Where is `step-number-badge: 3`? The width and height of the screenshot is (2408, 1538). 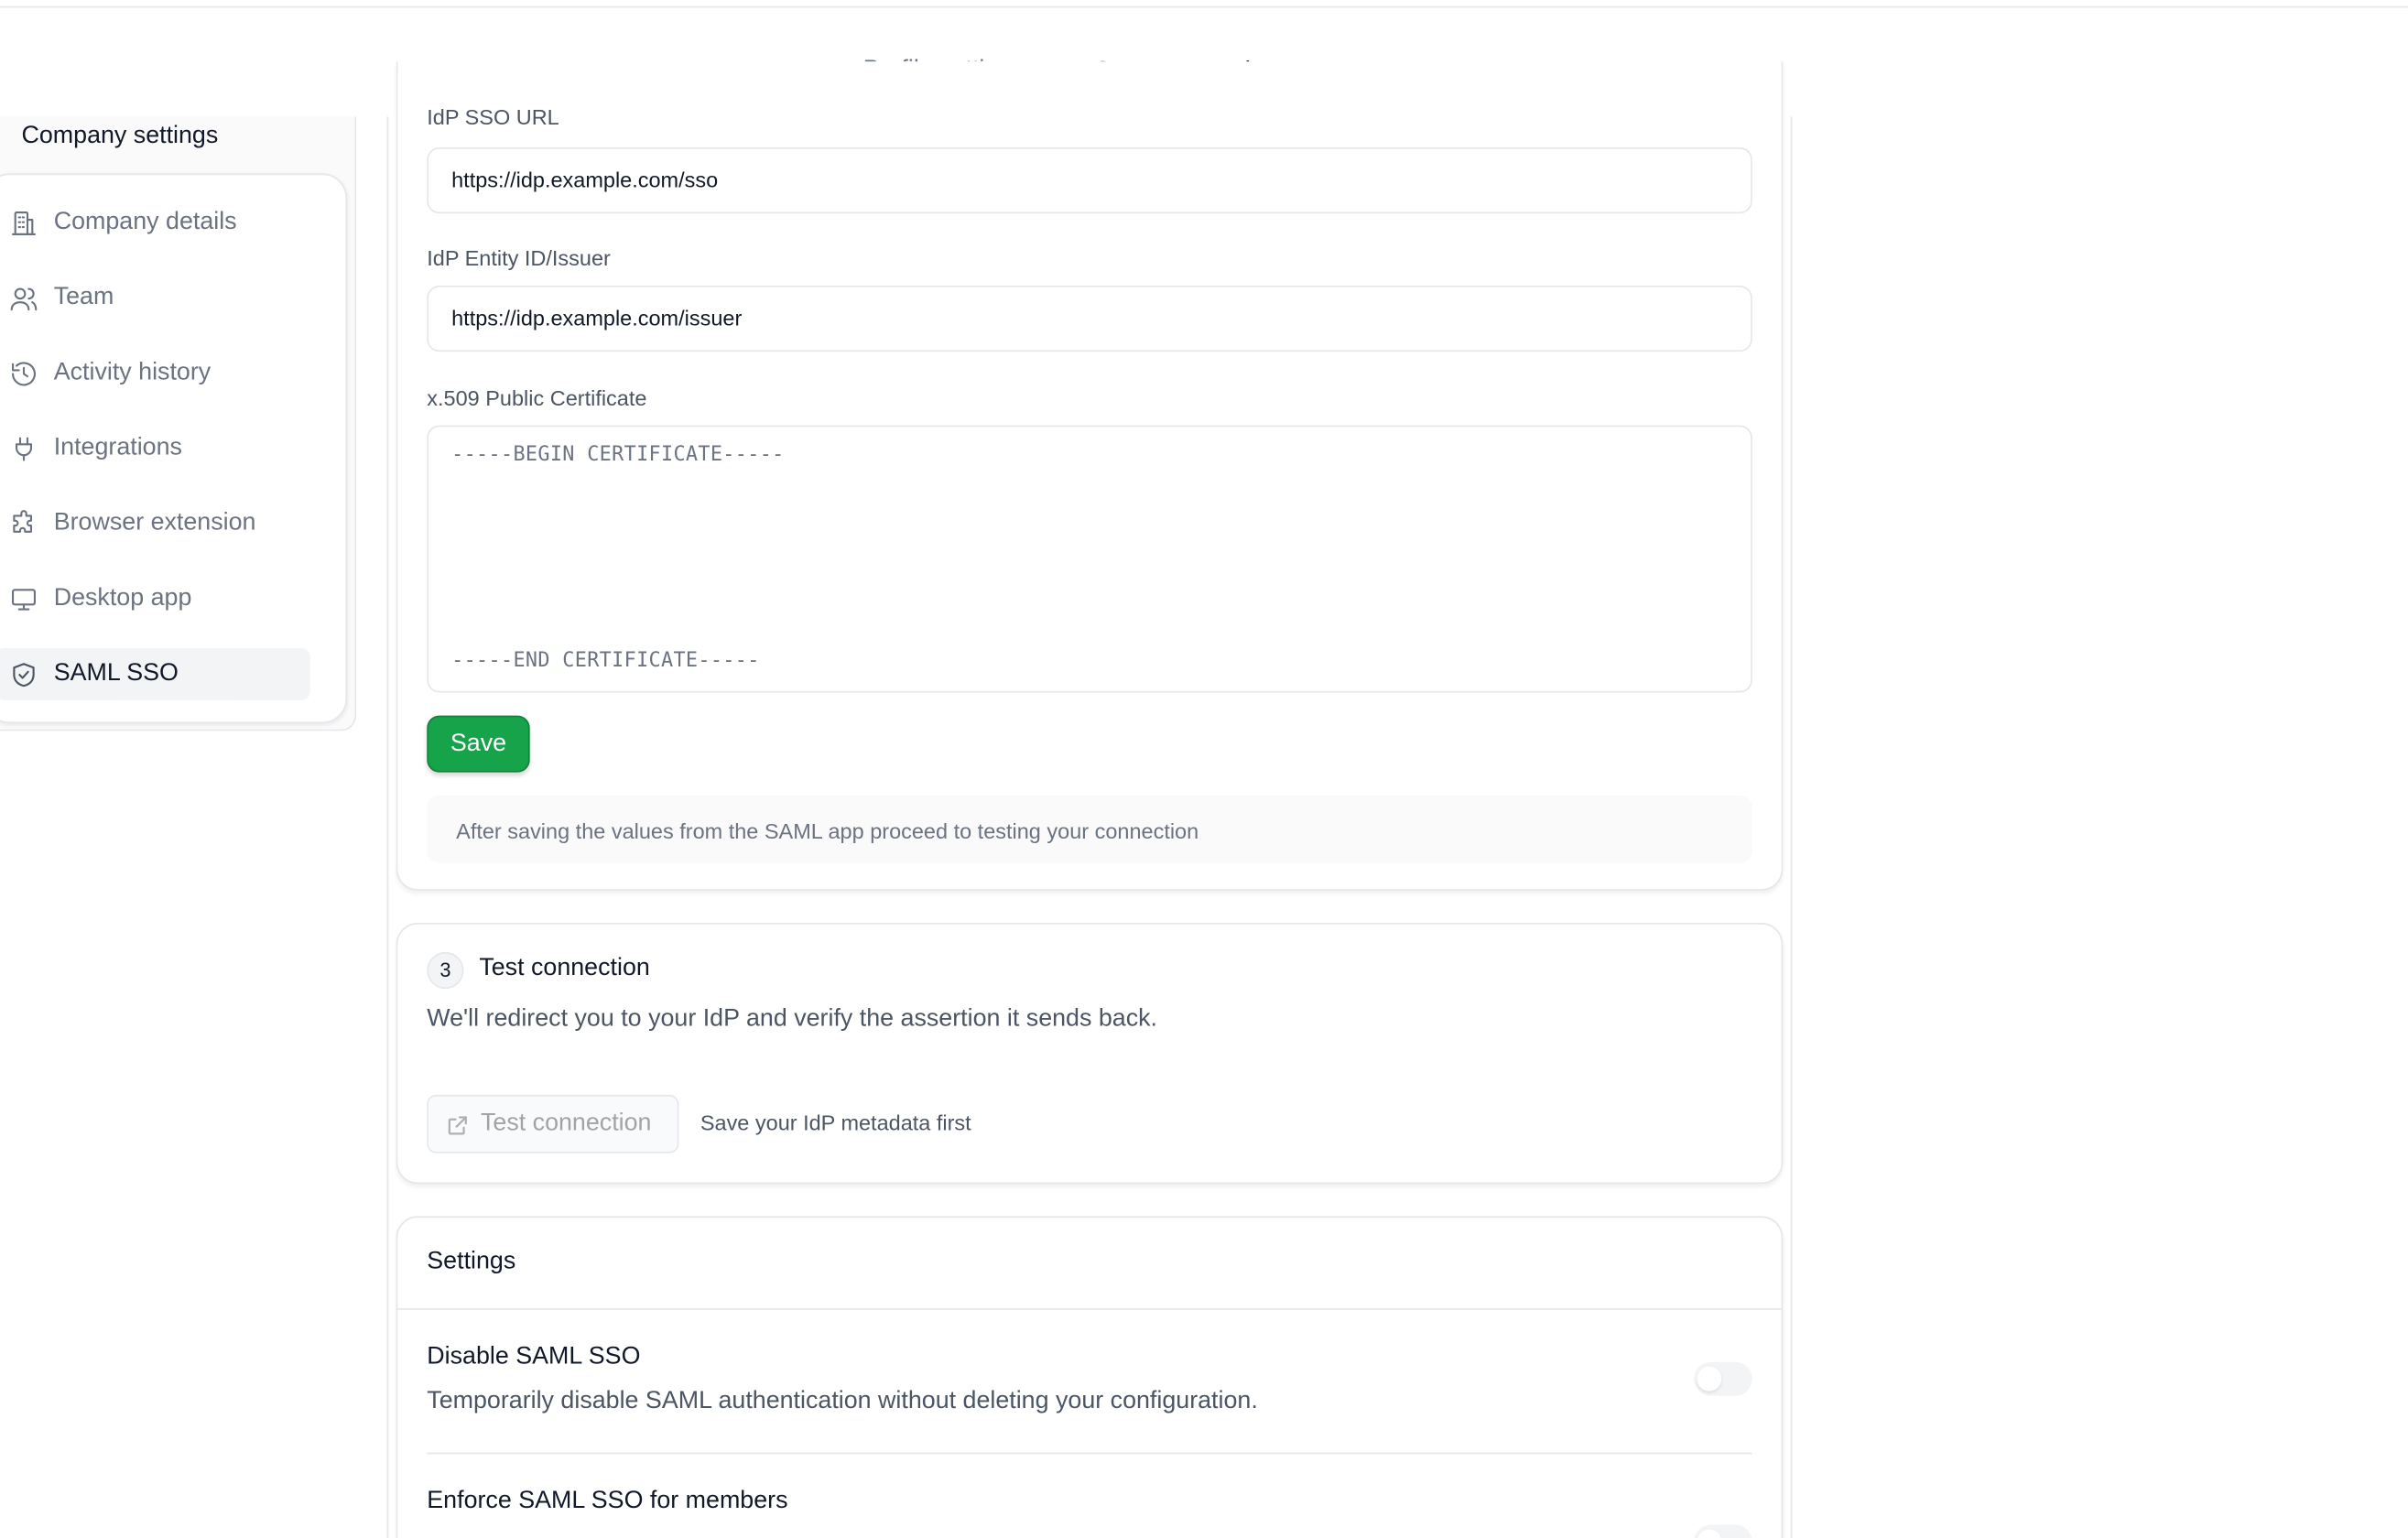
step-number-badge: 3 is located at coordinates (445, 970).